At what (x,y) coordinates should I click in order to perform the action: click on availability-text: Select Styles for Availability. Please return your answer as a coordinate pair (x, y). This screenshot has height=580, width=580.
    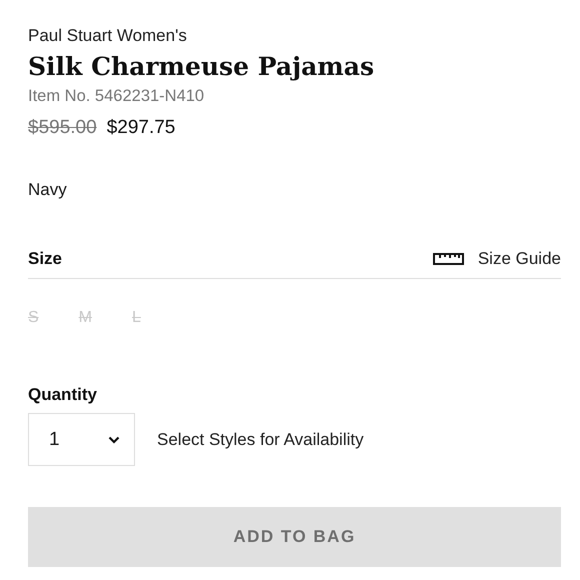
    Looking at the image, I should click on (260, 440).